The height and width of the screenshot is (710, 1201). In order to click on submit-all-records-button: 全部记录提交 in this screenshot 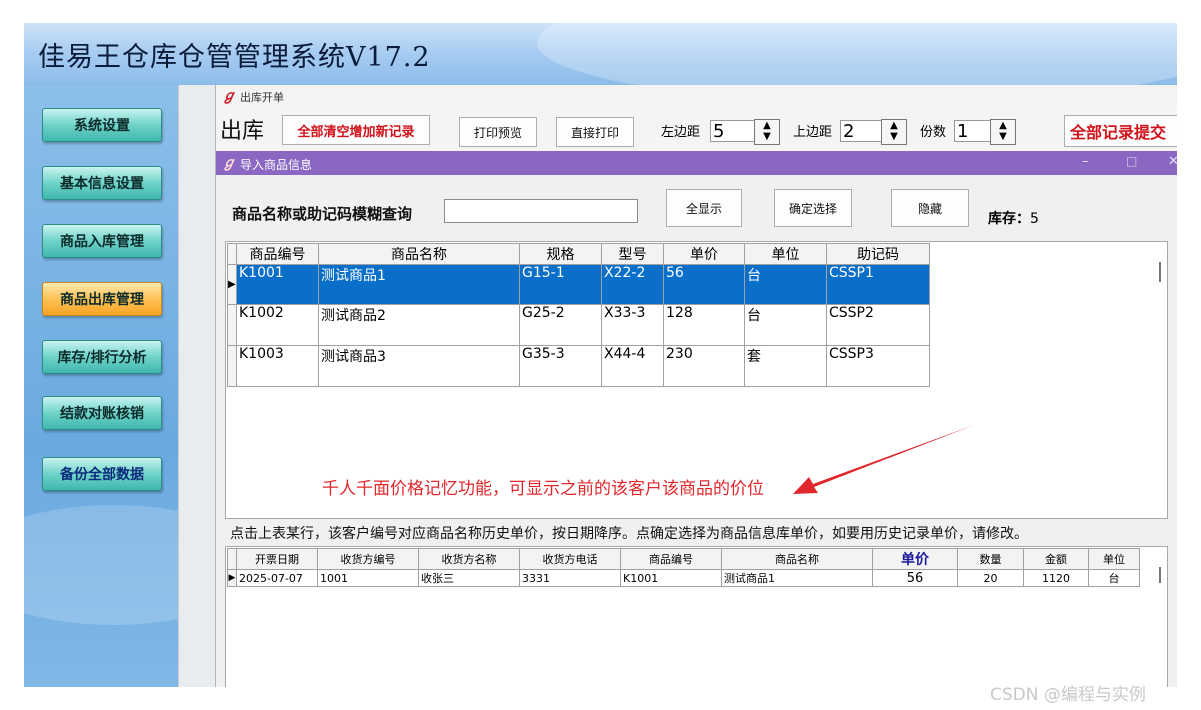, I will do `click(1120, 131)`.